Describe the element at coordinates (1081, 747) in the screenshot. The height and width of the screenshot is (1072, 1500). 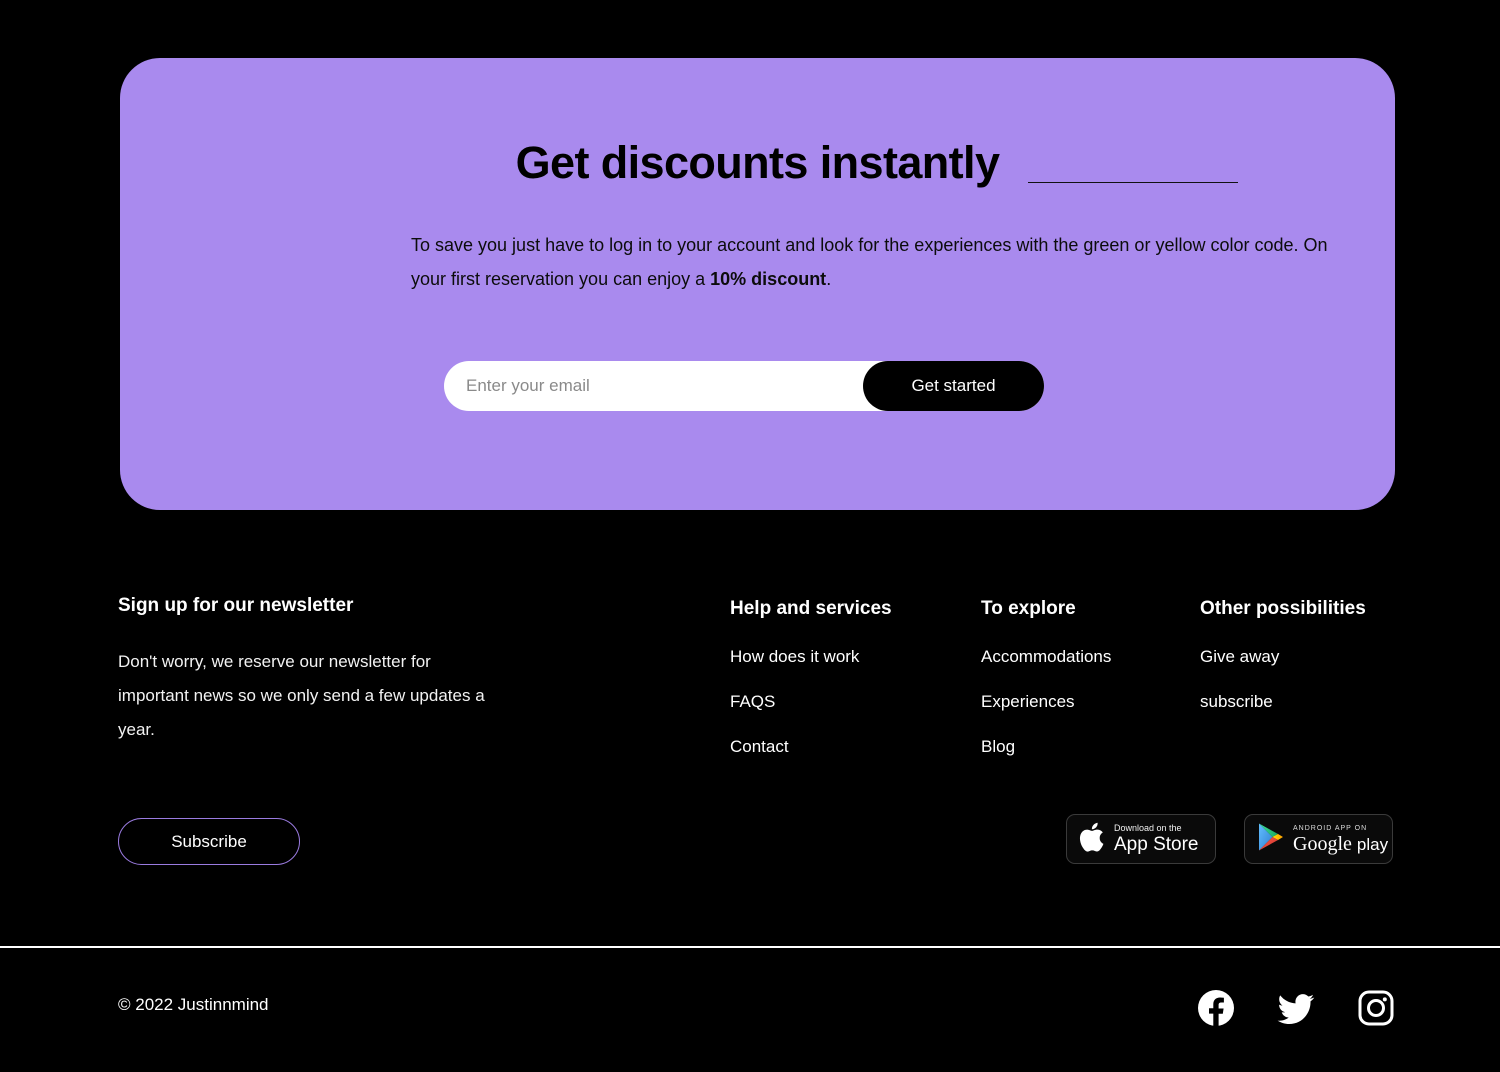
I see `footer-link-blog: Blog` at that location.